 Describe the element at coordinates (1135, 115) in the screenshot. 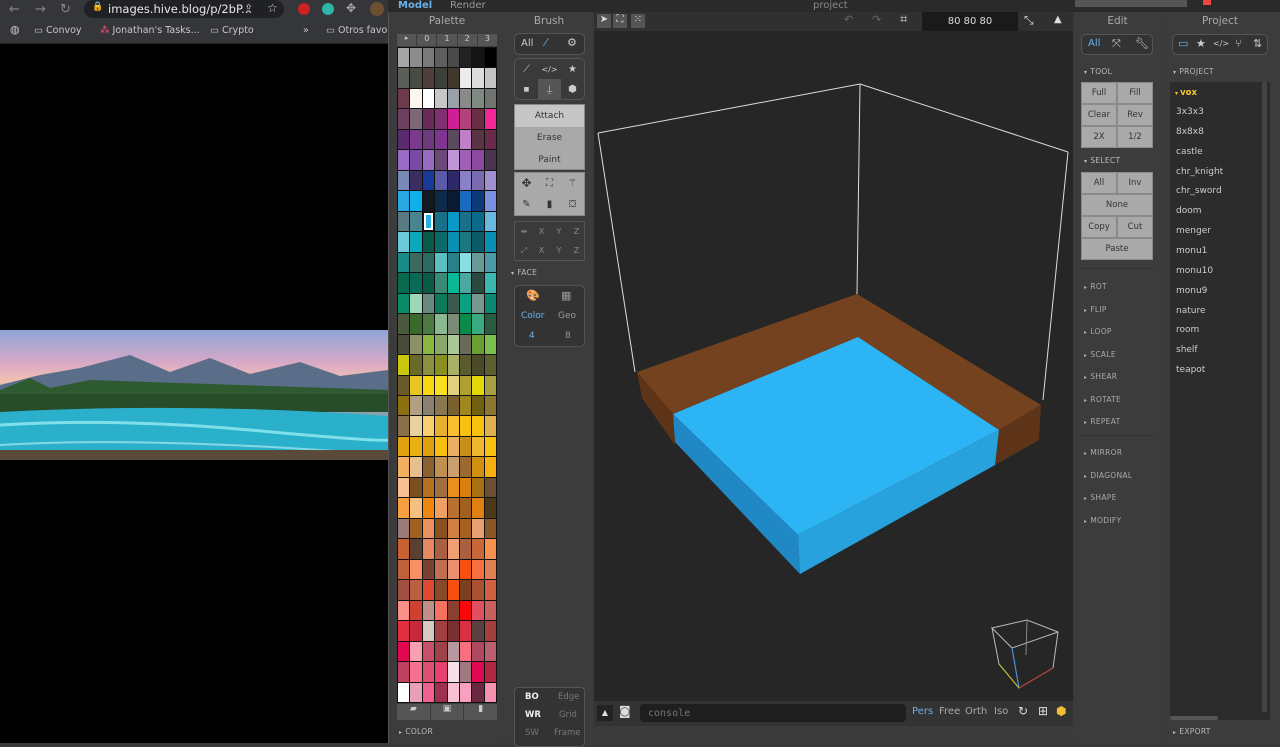

I see `rev-button: Rev` at that location.